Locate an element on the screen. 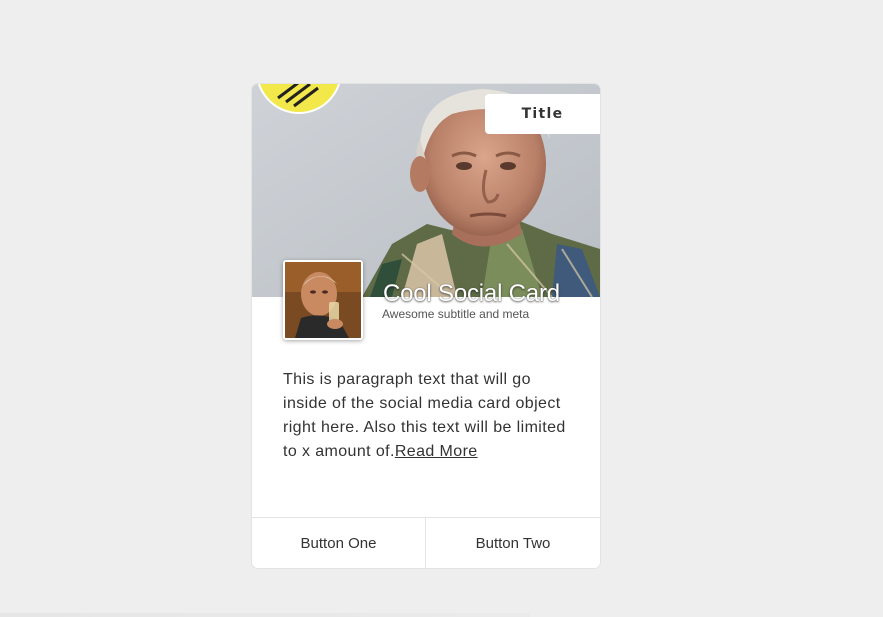 The height and width of the screenshot is (617, 883). avatar is located at coordinates (323, 300).